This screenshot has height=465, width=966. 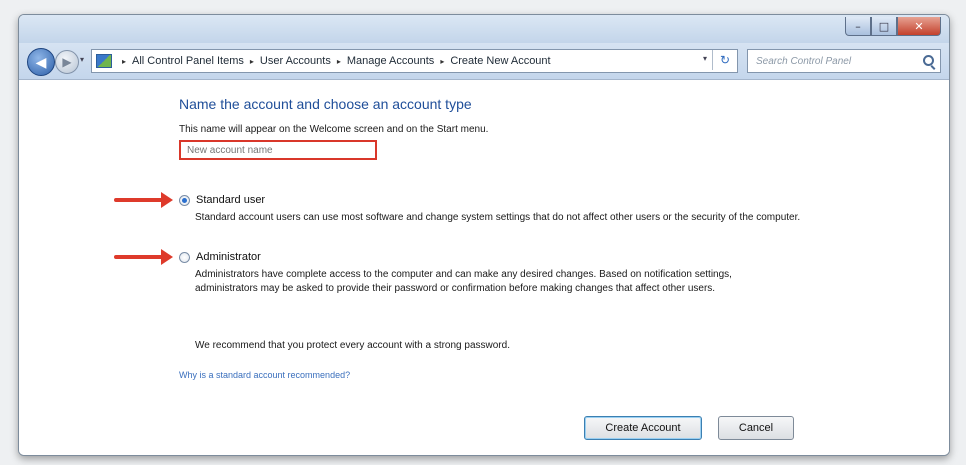 What do you see at coordinates (884, 26) in the screenshot?
I see `maximize-button: □` at bounding box center [884, 26].